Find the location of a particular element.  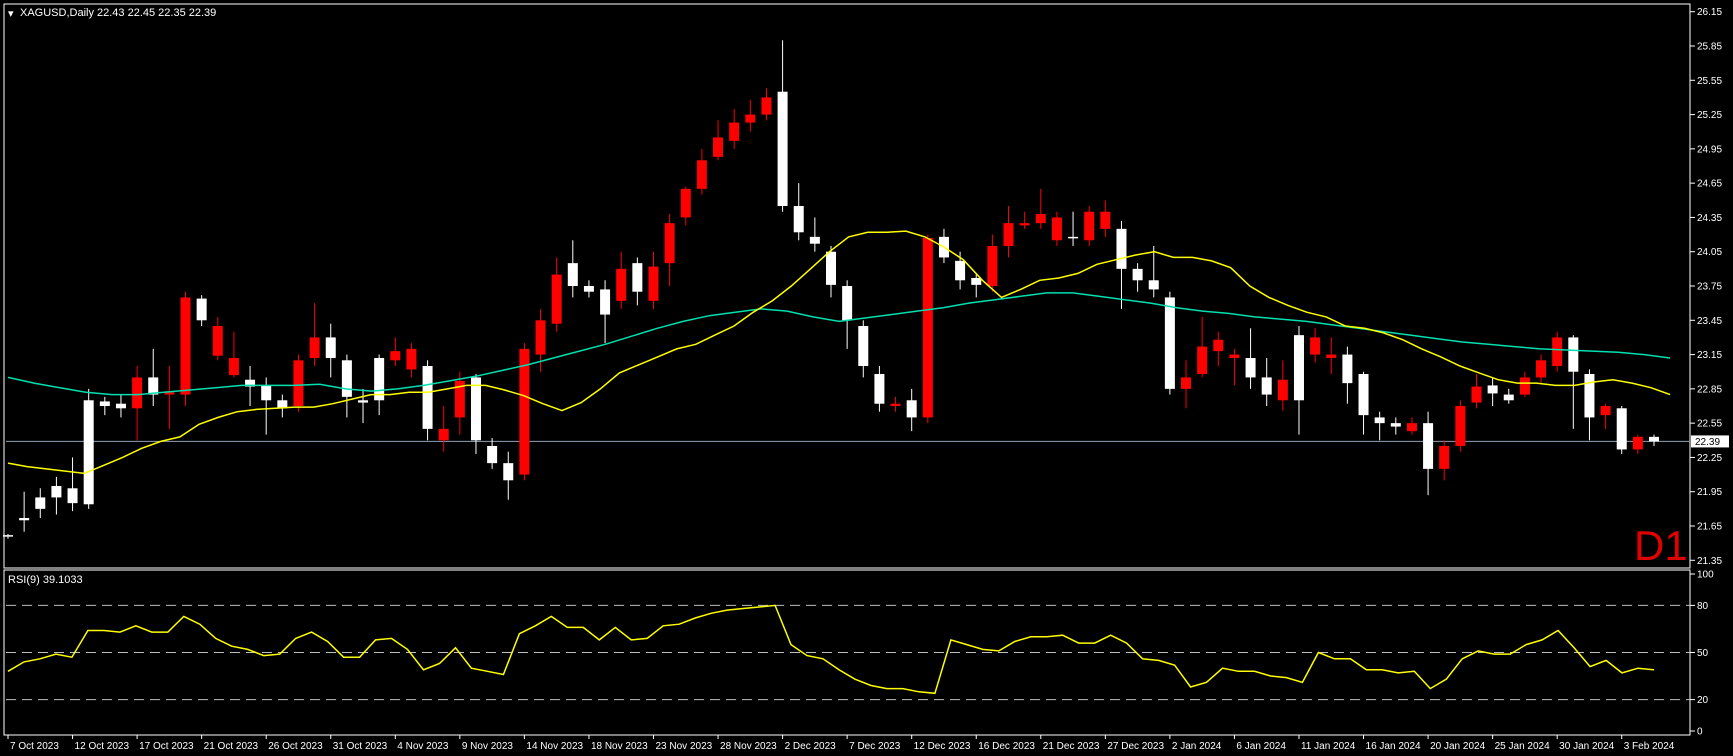

rsi-layer is located at coordinates (831, 649).